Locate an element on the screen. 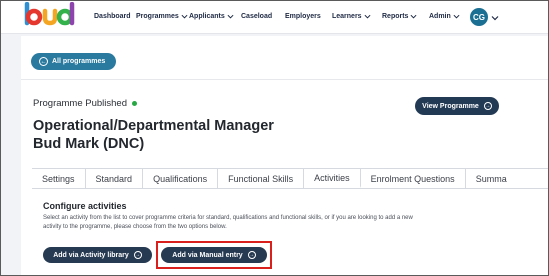  nav-employers: Employers is located at coordinates (303, 16).